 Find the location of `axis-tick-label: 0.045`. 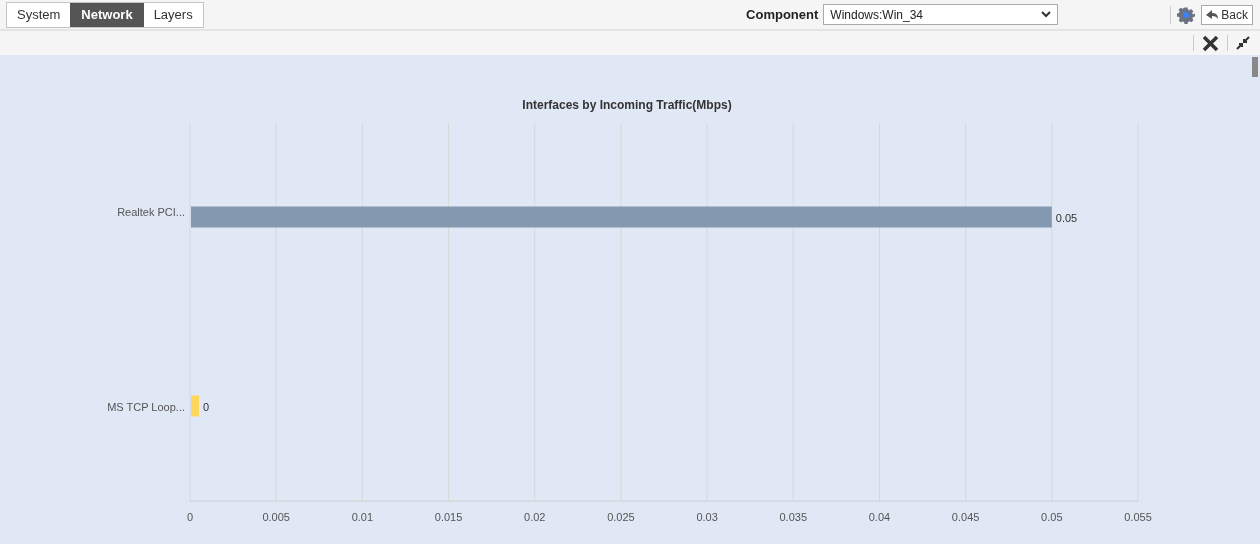

axis-tick-label: 0.045 is located at coordinates (965, 517).